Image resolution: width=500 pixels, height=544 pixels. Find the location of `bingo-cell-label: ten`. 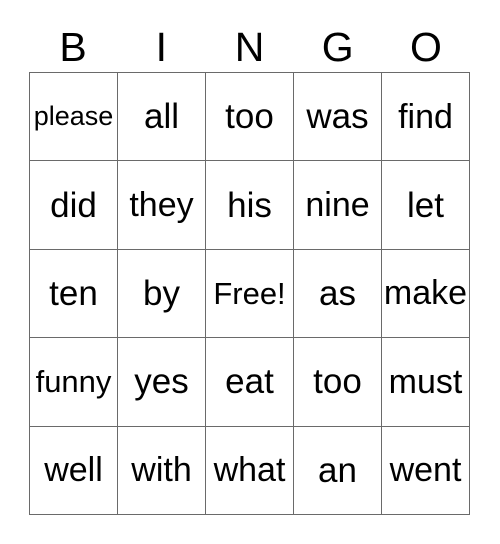

bingo-cell-label: ten is located at coordinates (73, 293).